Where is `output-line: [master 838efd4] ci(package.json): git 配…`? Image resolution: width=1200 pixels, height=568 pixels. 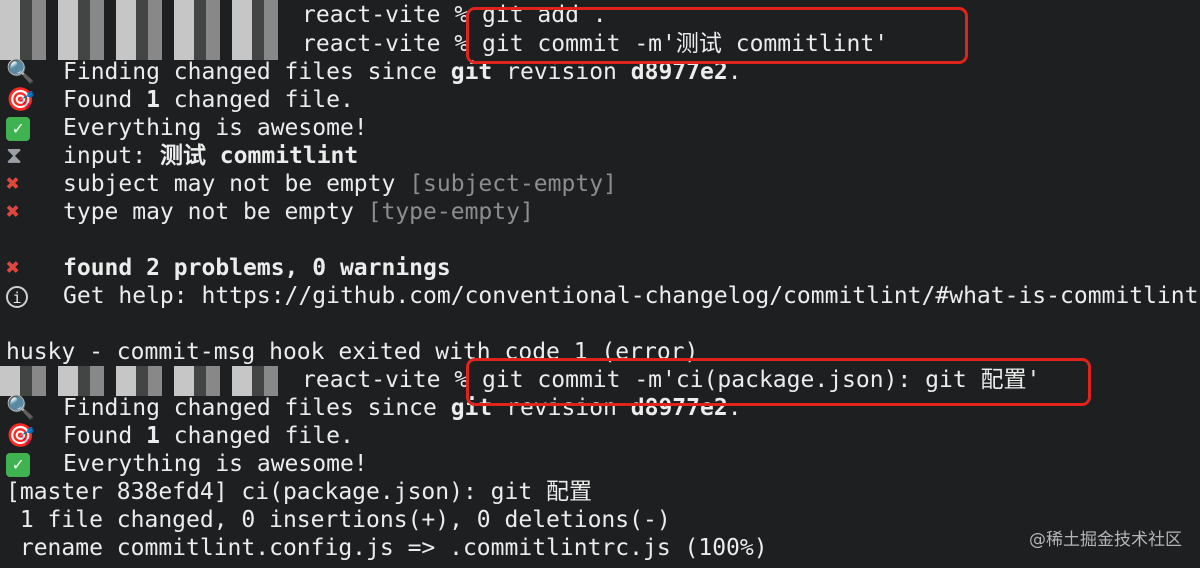 output-line: [master 838efd4] ci(package.json): git 配… is located at coordinates (299, 492).